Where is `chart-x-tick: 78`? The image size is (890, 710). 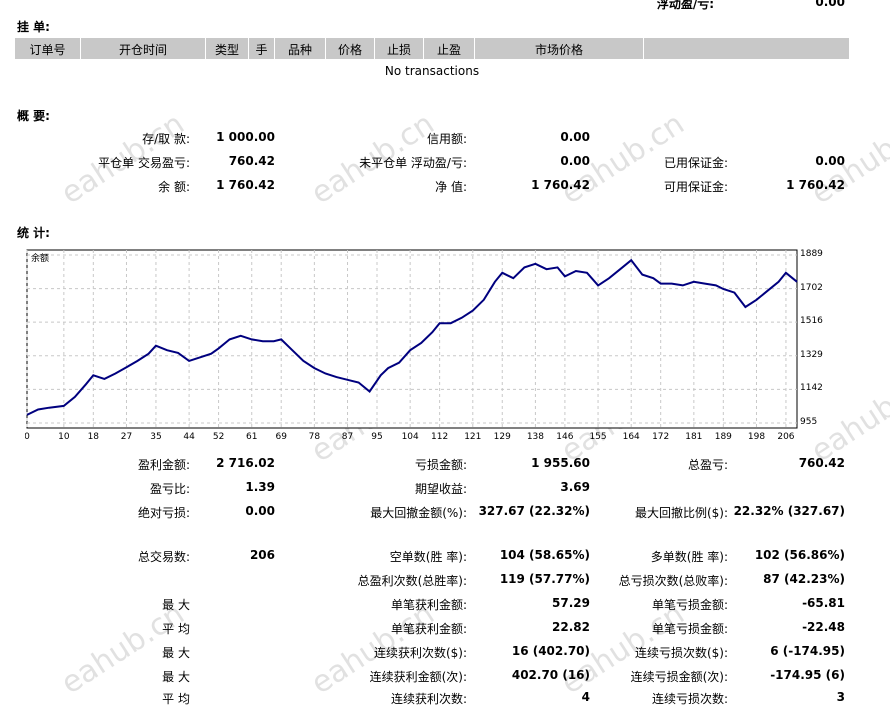 chart-x-tick: 78 is located at coordinates (315, 437).